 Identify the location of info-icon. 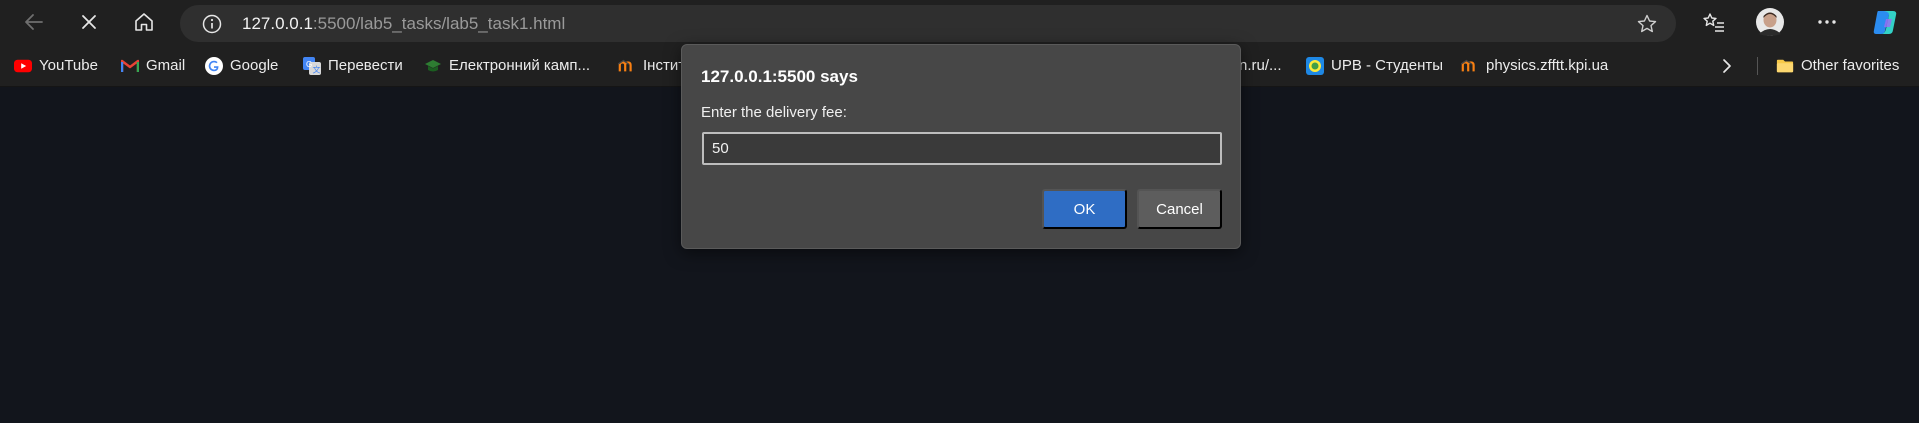
(212, 24).